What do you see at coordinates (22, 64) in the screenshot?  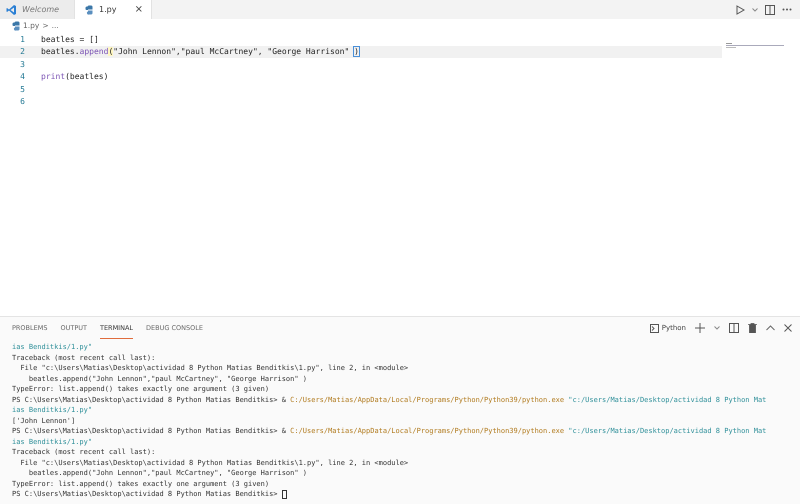 I see `line-number: 3` at bounding box center [22, 64].